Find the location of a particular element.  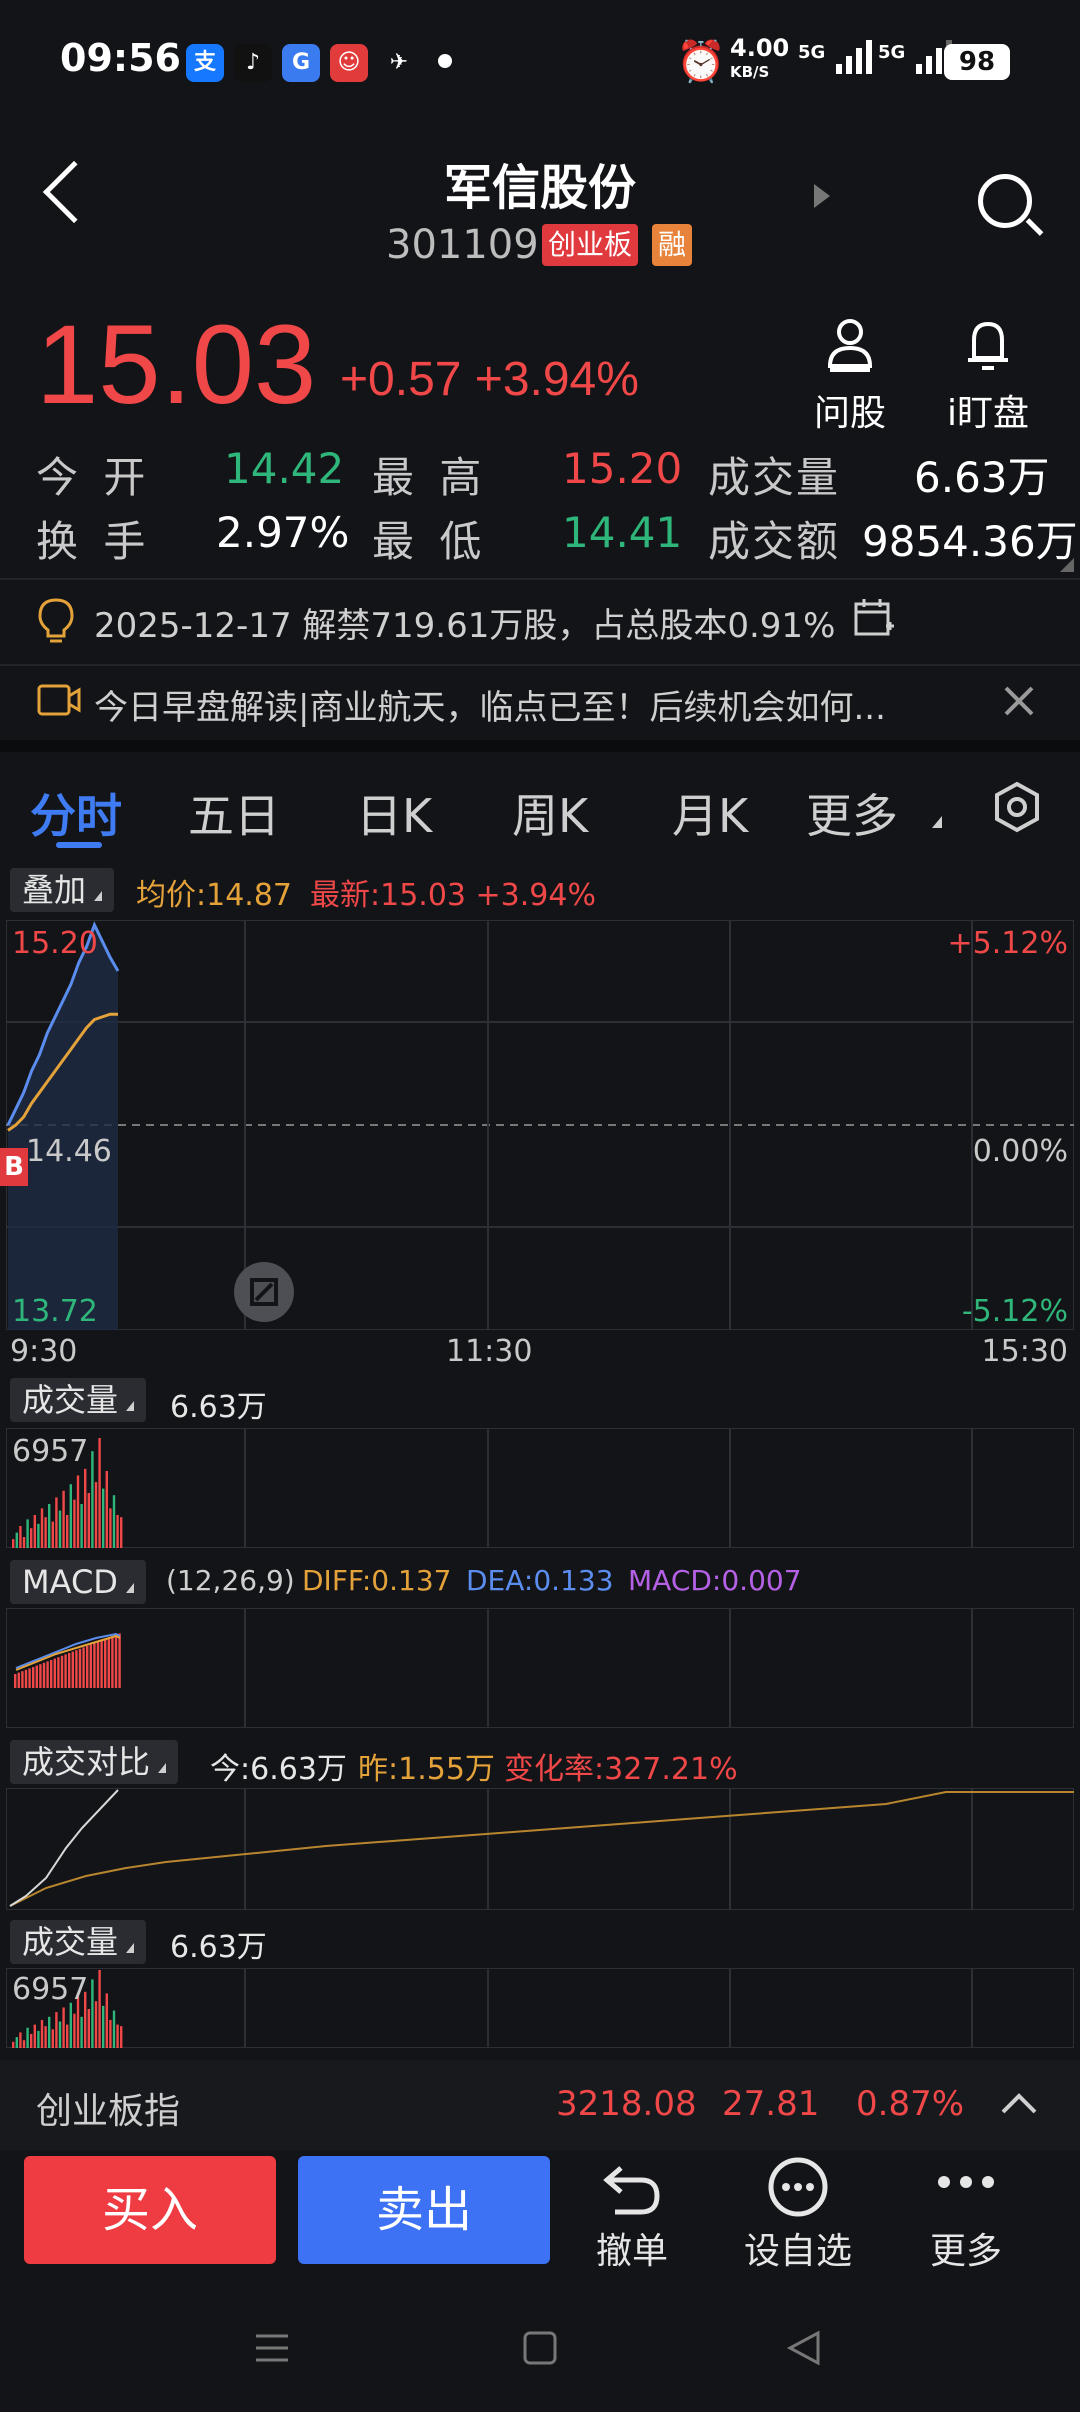

cancel-order-button: 撤单 is located at coordinates (632, 2215).